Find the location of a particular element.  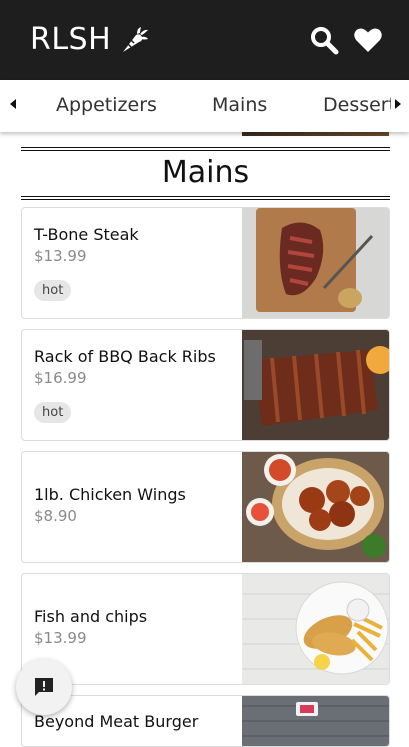

tab-appetizers: Appetizers is located at coordinates (106, 105).